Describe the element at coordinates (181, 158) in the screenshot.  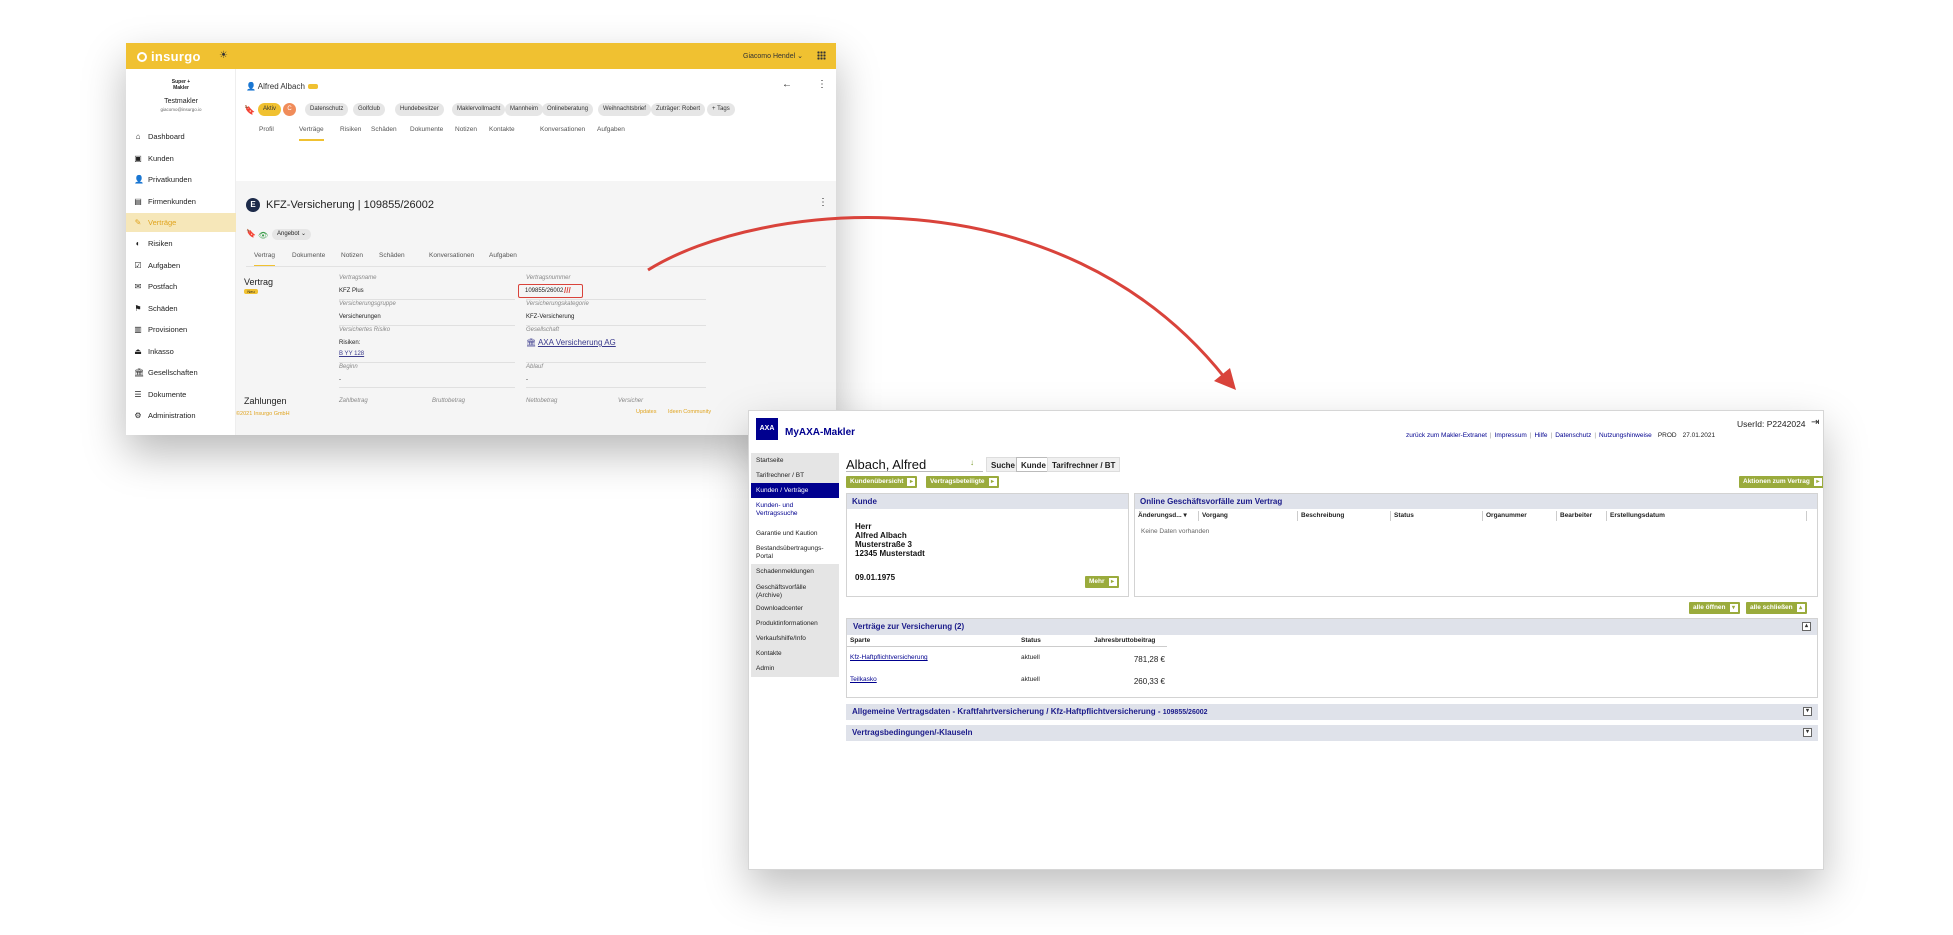
I see `sidebar-item-kunden: ▣ Kunden` at that location.